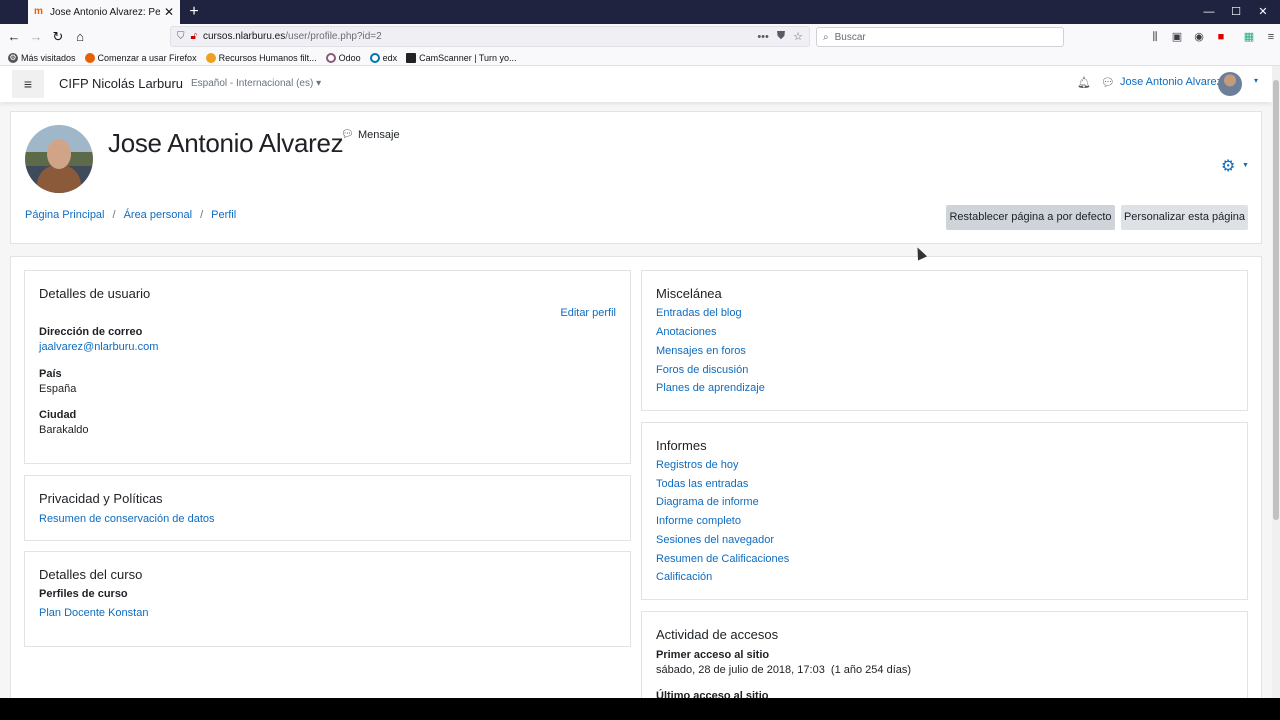  I want to click on back-icon: ←, so click(14, 37).